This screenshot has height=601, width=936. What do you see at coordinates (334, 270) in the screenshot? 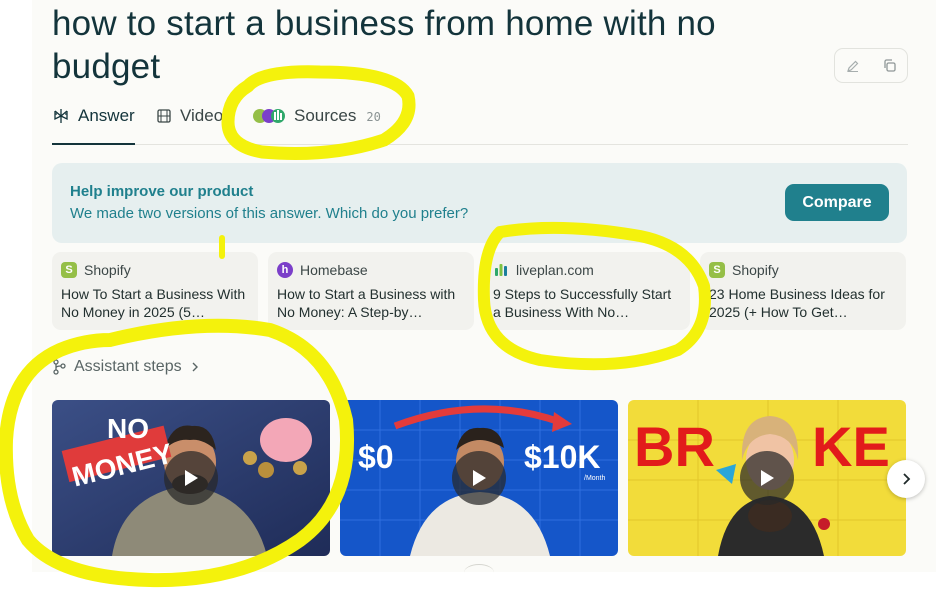
I see `source-site: Homebase` at bounding box center [334, 270].